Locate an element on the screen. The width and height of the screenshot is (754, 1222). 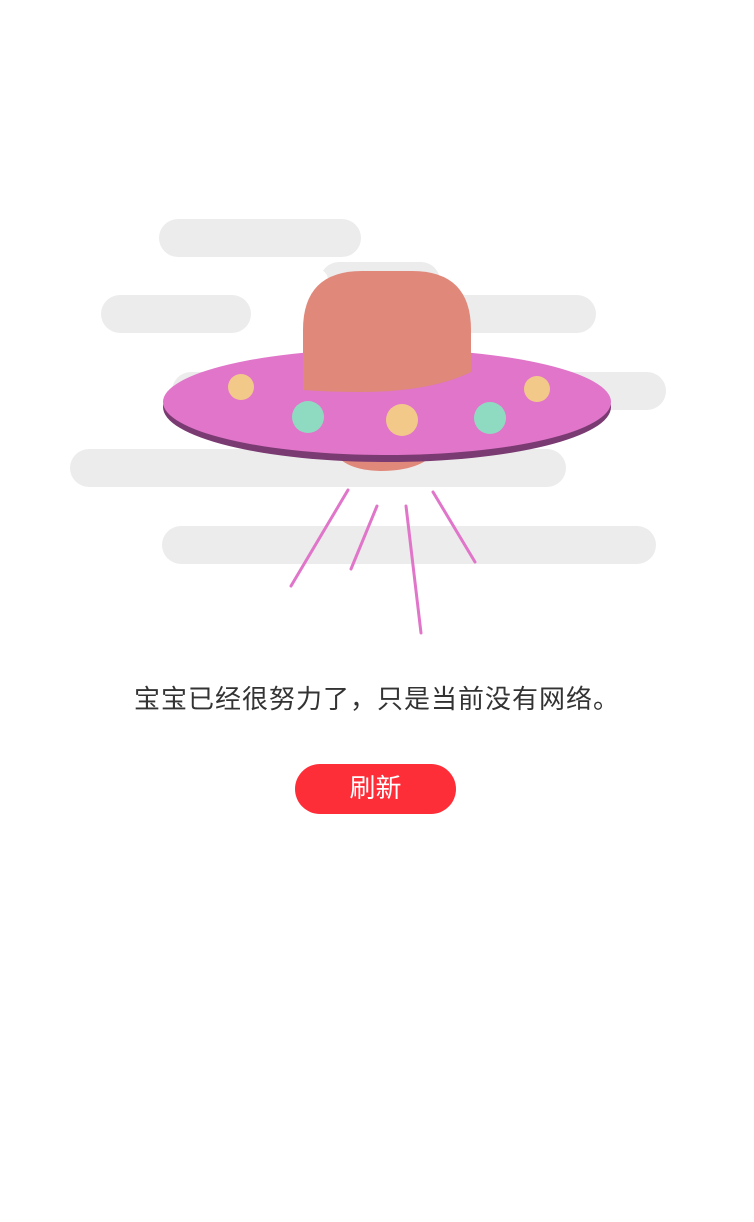
no-network-message: 宝宝已经很努力了，只是当前没有网络。 is located at coordinates (376, 700).